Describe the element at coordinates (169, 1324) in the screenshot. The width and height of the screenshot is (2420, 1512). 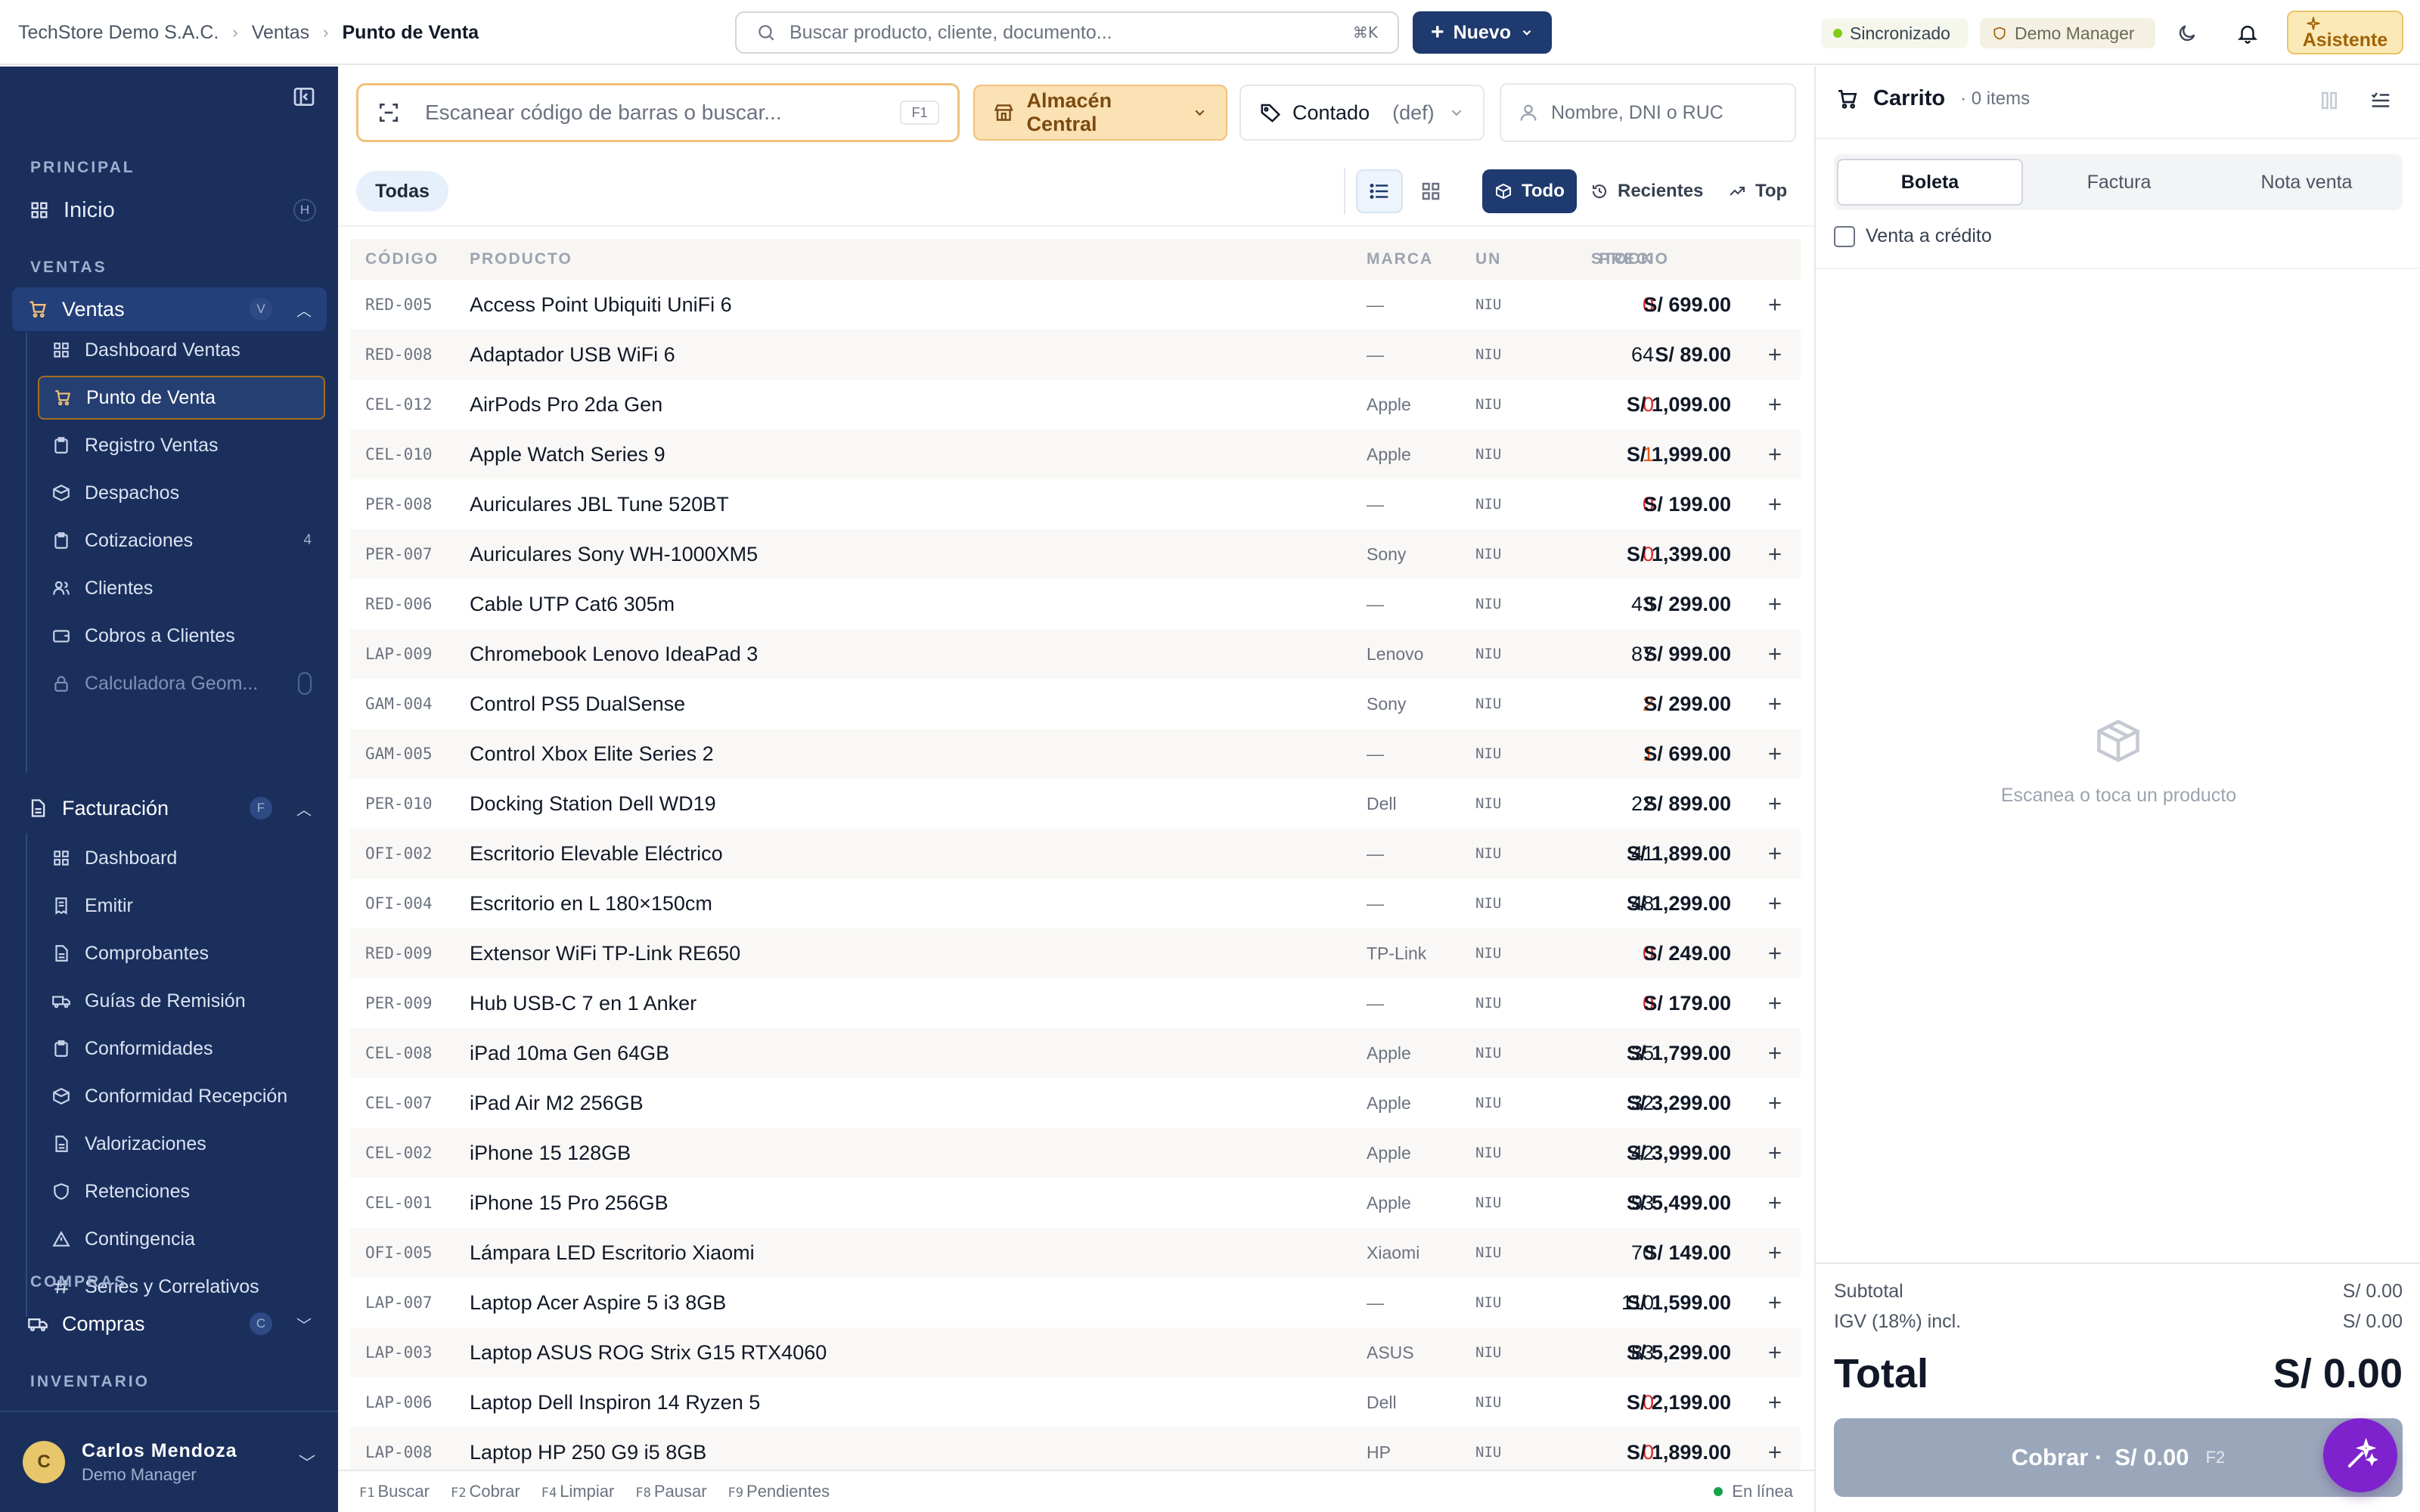
I see `sidebar-group-compras: Compras C ﹀` at that location.